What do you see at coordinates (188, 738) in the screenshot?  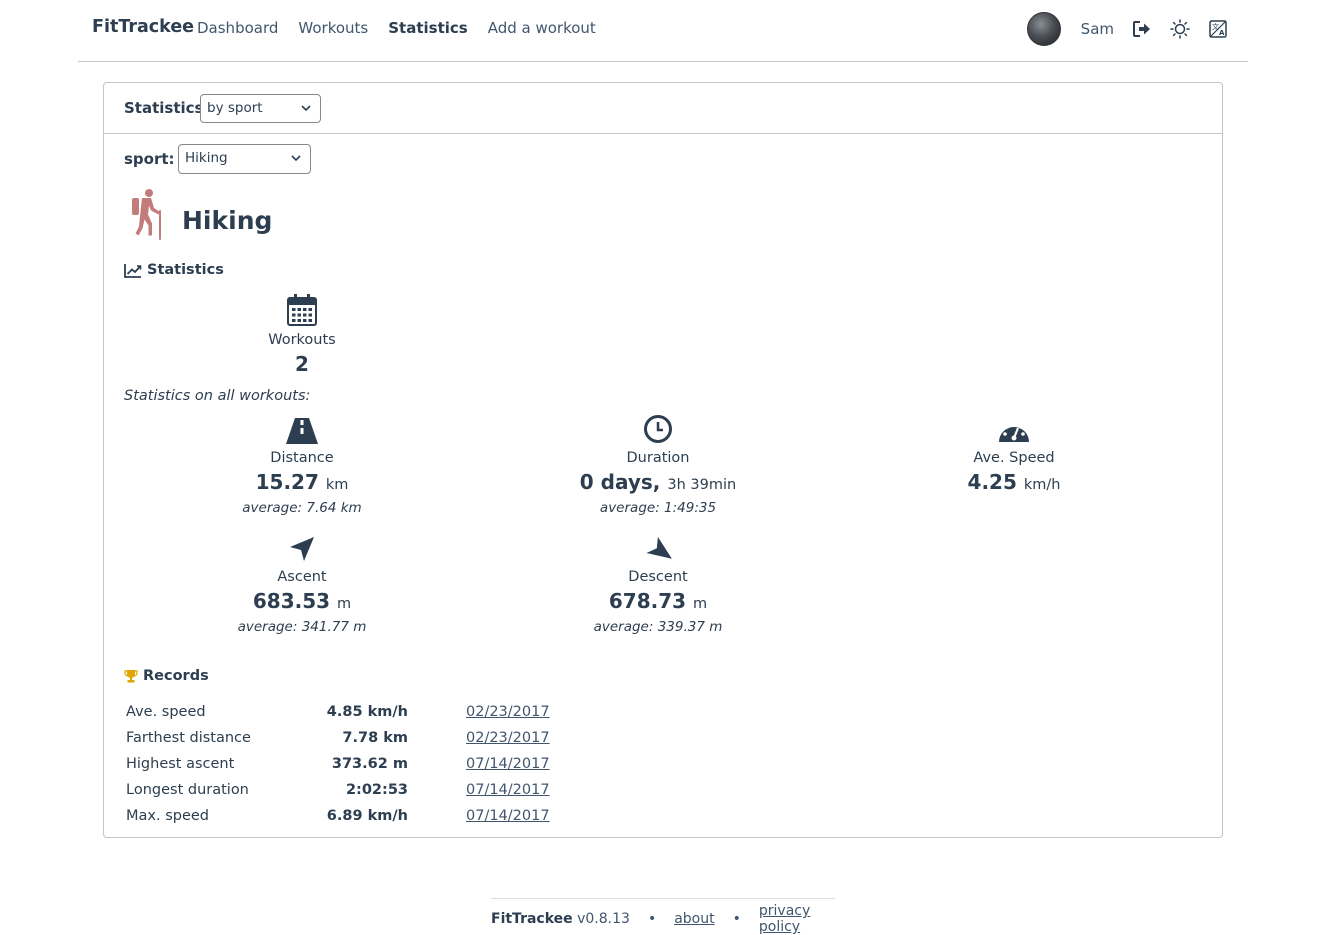 I see `record-label: Farthest distance` at bounding box center [188, 738].